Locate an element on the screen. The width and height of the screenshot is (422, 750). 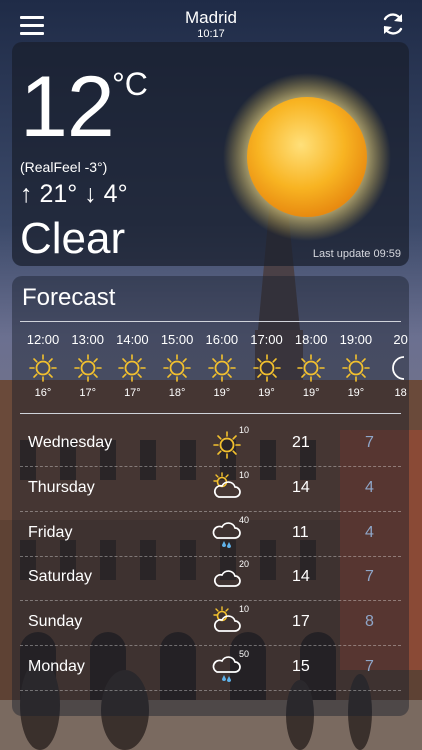
hourly-item: 14:00 17° is located at coordinates (132, 365).